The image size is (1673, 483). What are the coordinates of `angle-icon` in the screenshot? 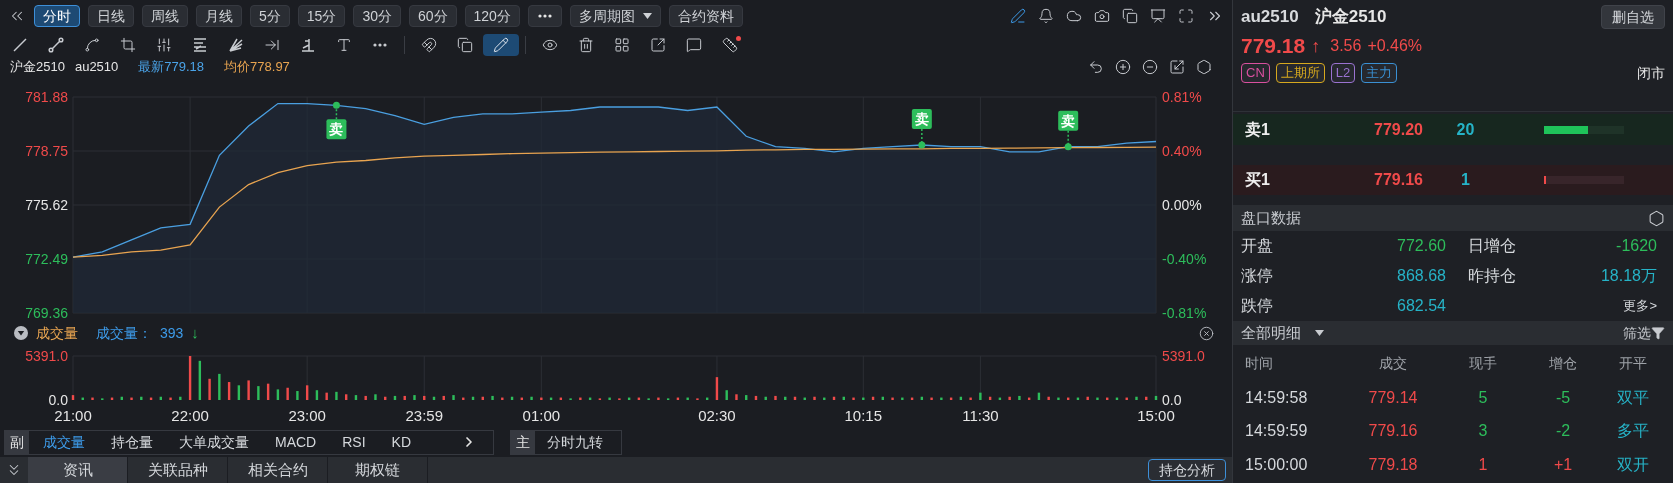 It's located at (308, 44).